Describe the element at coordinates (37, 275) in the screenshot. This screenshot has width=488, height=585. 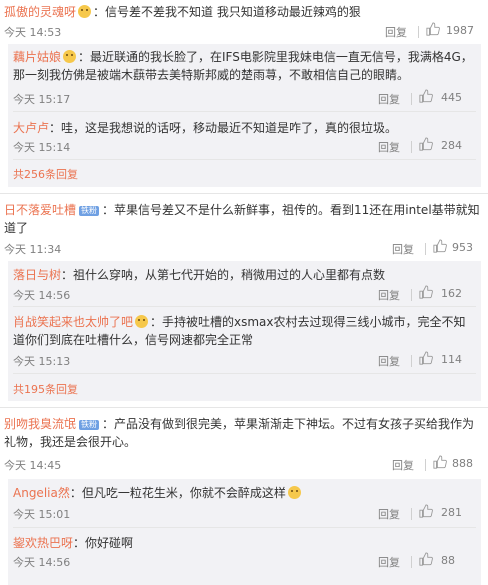
I see `reply-author: 落日与树` at that location.